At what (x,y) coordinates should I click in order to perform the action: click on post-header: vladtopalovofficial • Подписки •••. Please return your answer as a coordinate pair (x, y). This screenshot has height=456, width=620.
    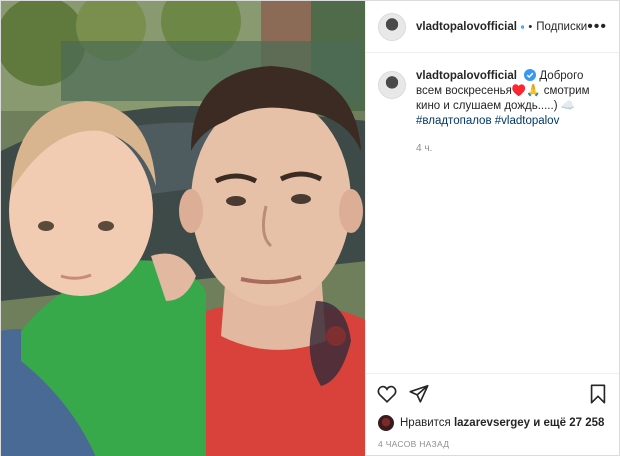
    Looking at the image, I should click on (492, 27).